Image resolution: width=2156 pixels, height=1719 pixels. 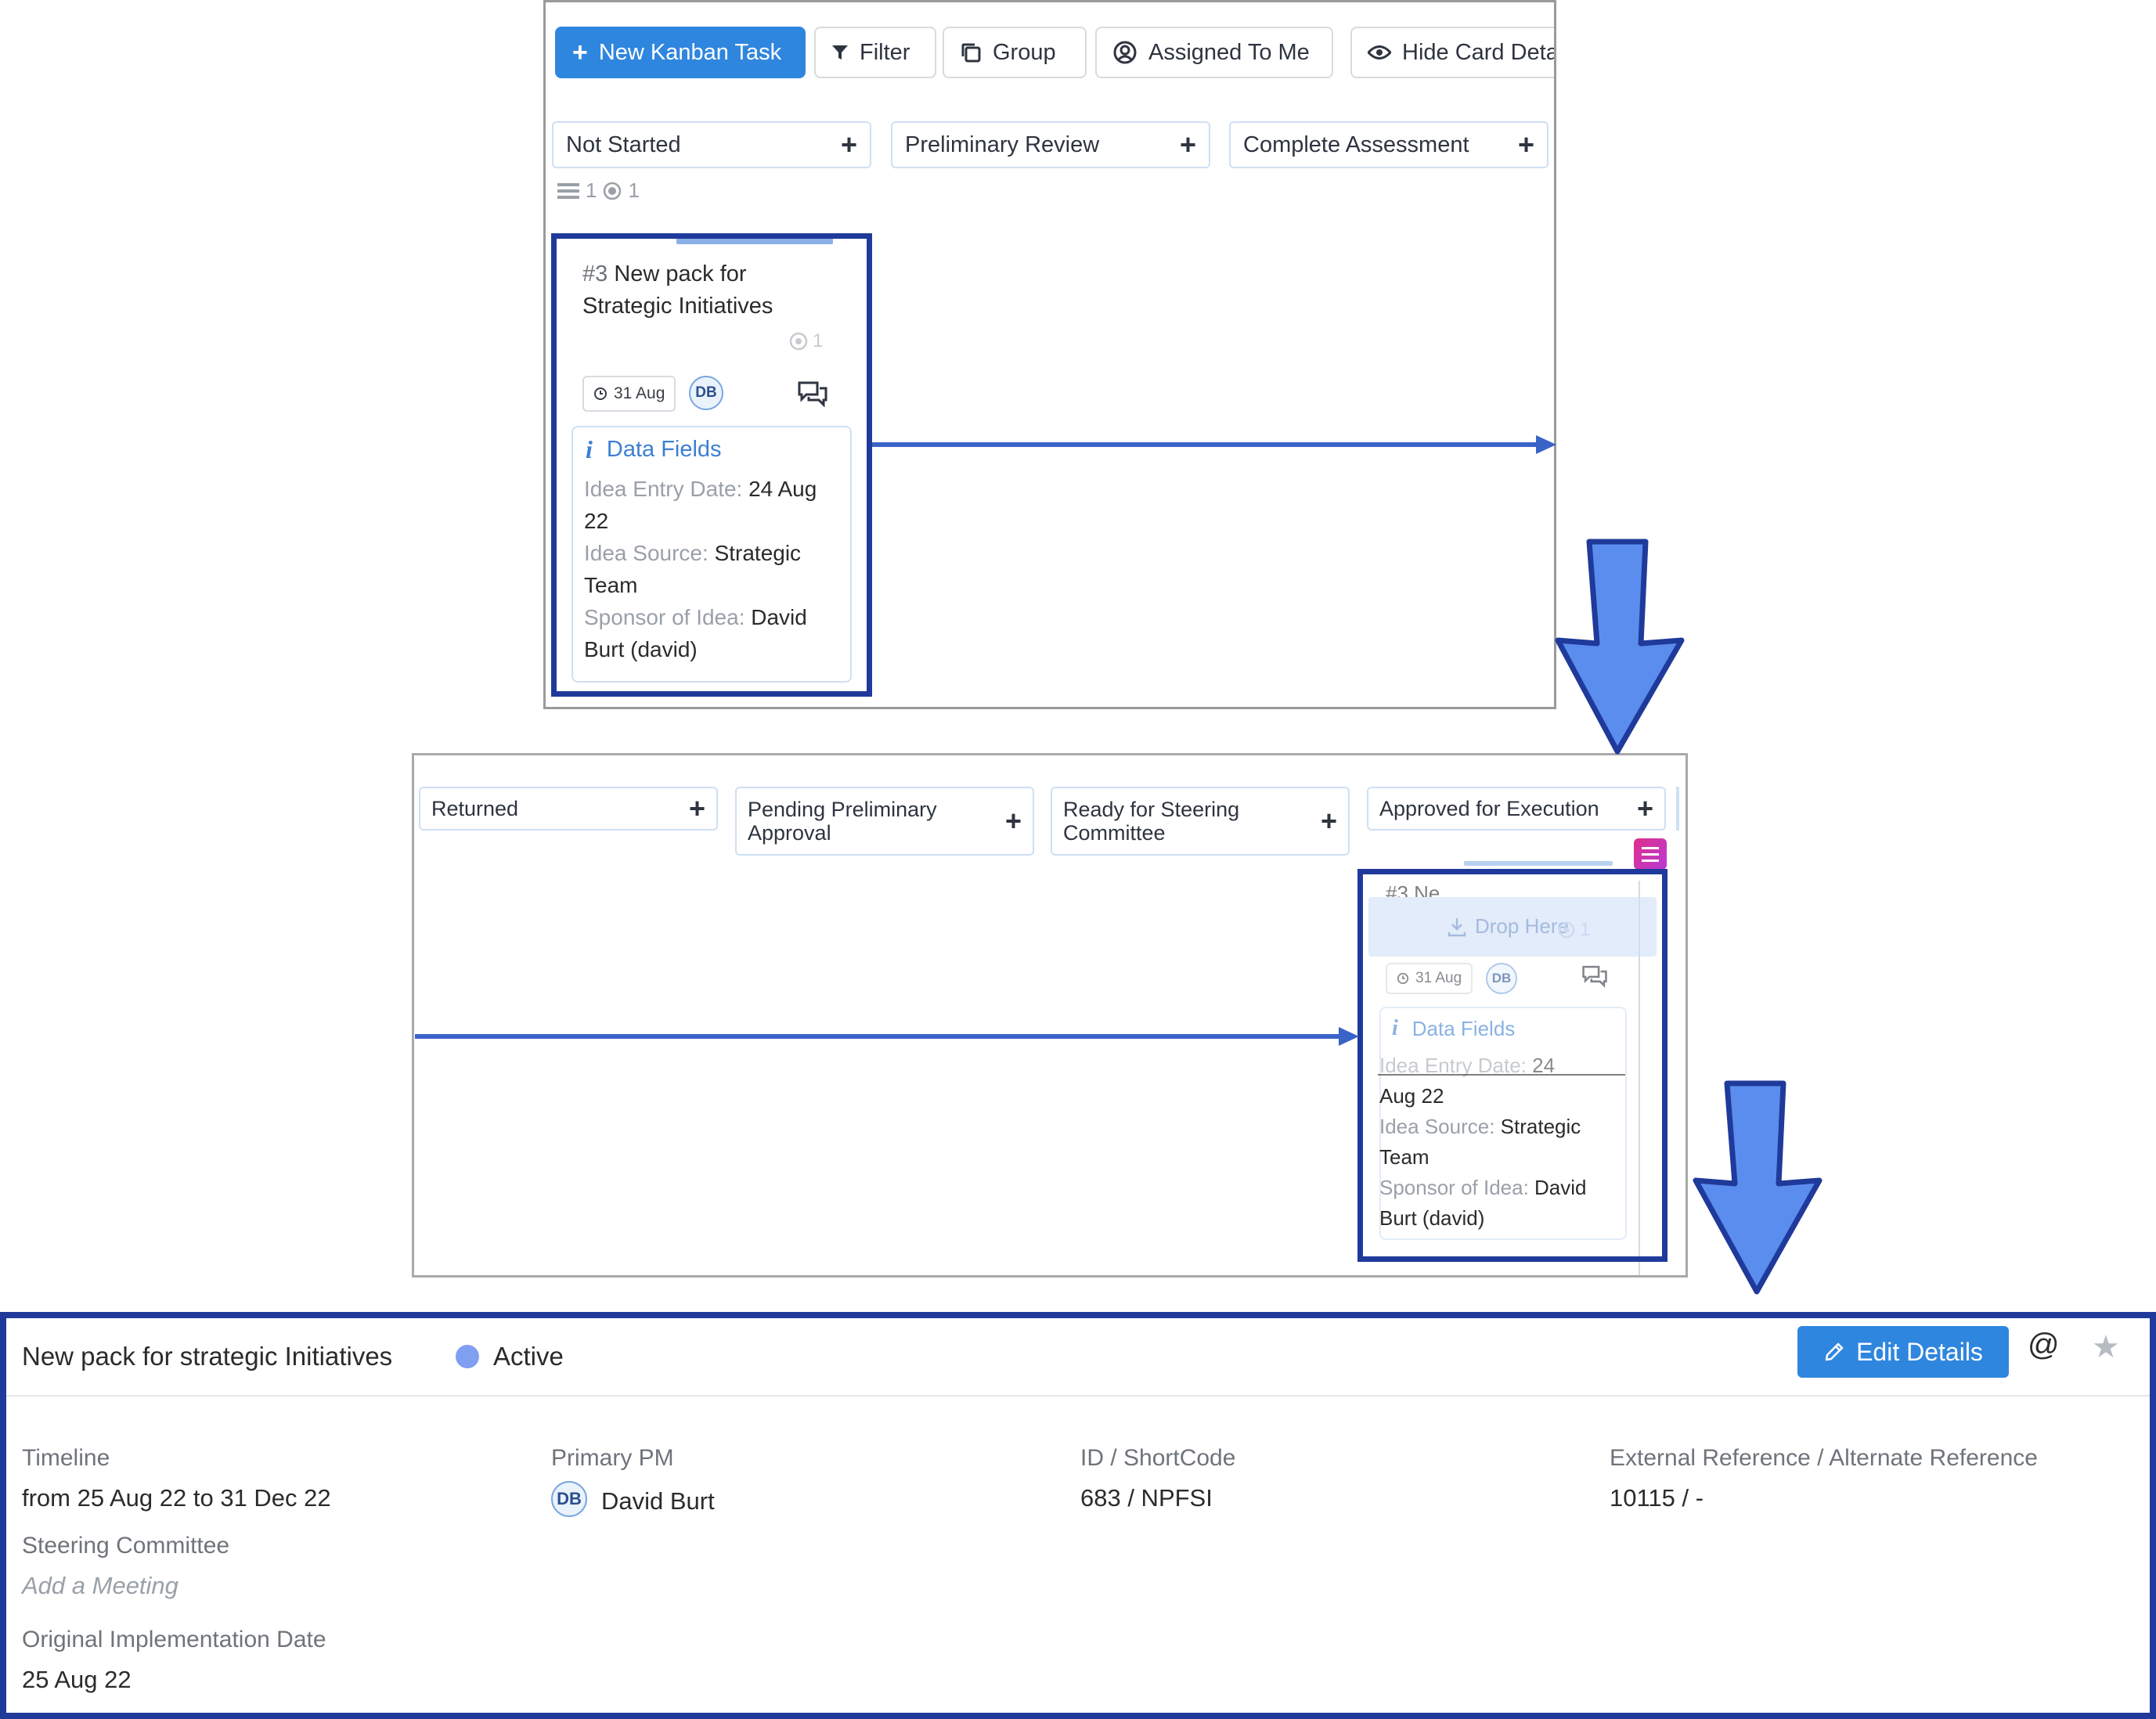 What do you see at coordinates (1158, 1458) in the screenshot?
I see `id-shortcode-label: ID / ShortCode` at bounding box center [1158, 1458].